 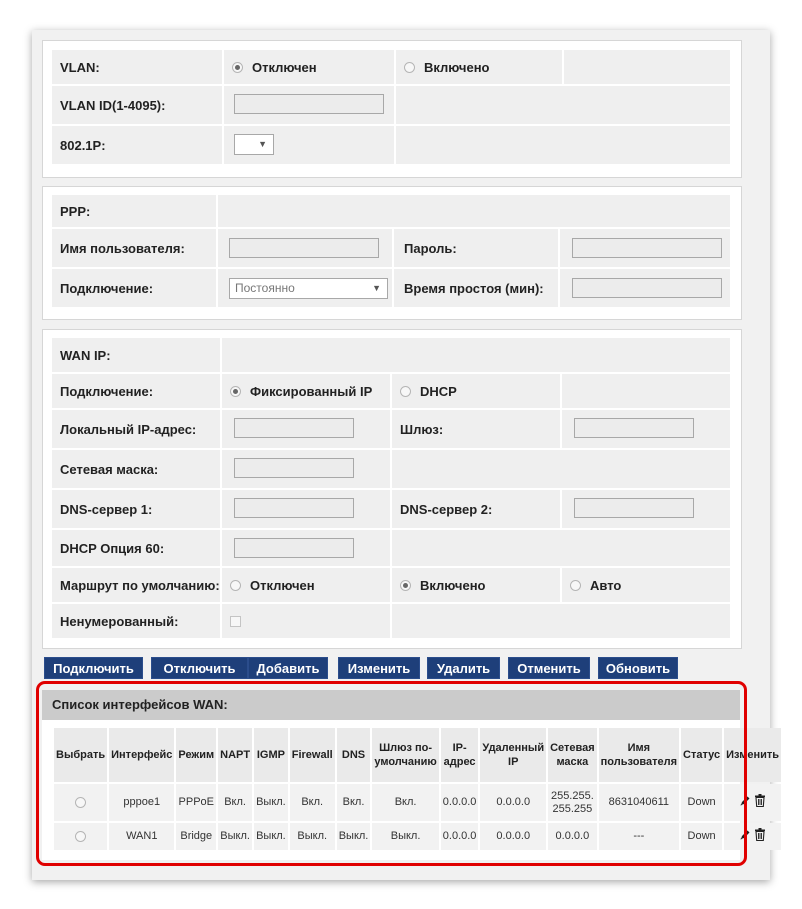 What do you see at coordinates (479, 67) in the screenshot?
I see `vlan-on-option: Включено` at bounding box center [479, 67].